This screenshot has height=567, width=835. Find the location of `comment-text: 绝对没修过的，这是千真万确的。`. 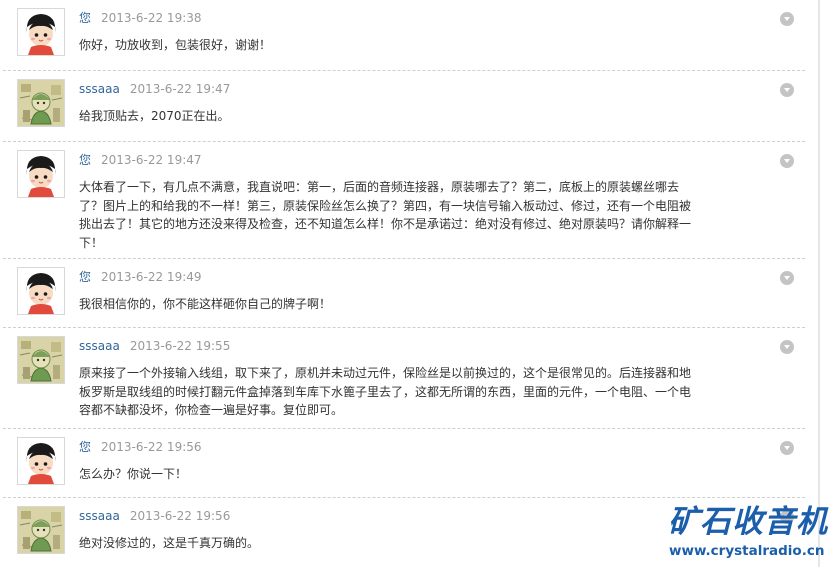

comment-text: 绝对没修过的，这是千真万确的。 is located at coordinates (169, 543).